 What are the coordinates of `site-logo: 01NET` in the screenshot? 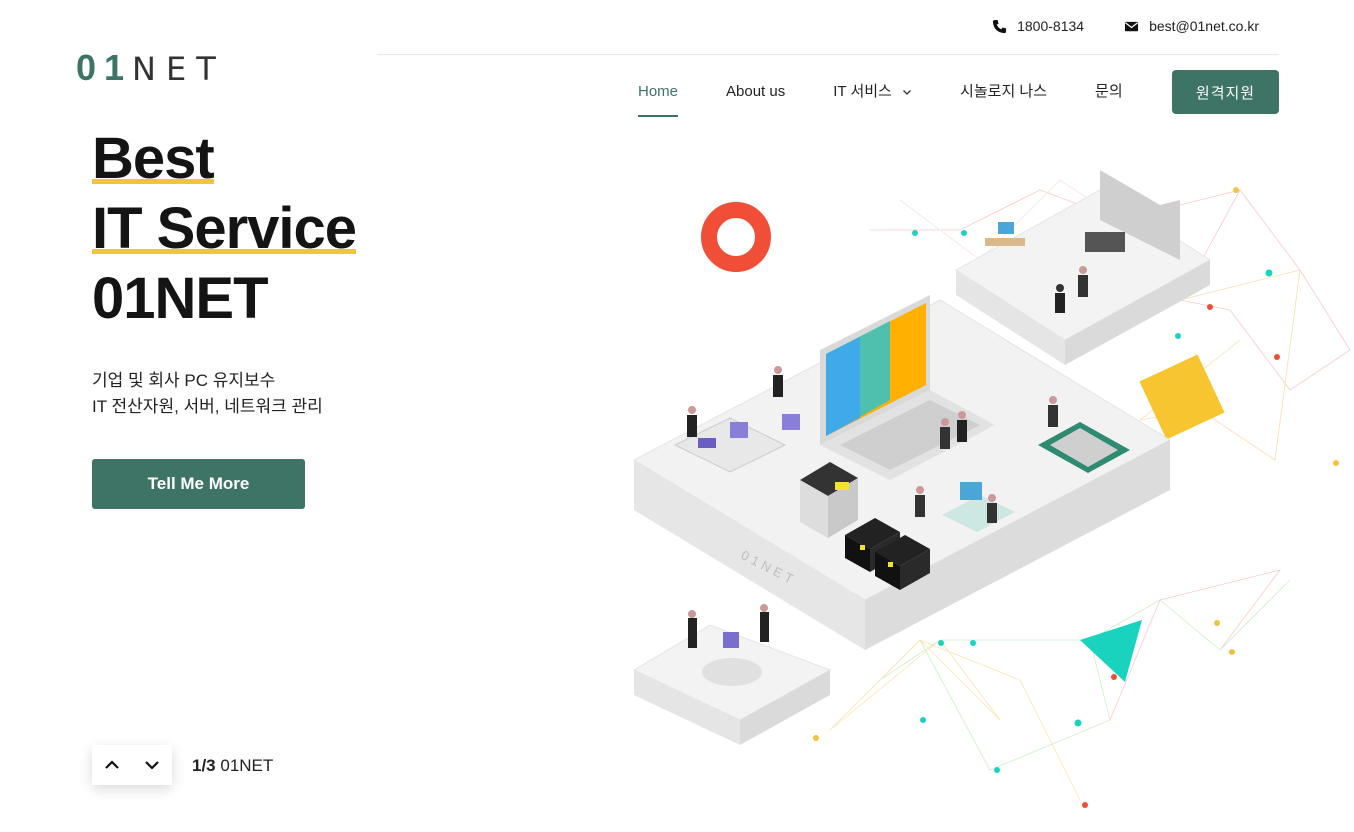 It's located at (151, 68).